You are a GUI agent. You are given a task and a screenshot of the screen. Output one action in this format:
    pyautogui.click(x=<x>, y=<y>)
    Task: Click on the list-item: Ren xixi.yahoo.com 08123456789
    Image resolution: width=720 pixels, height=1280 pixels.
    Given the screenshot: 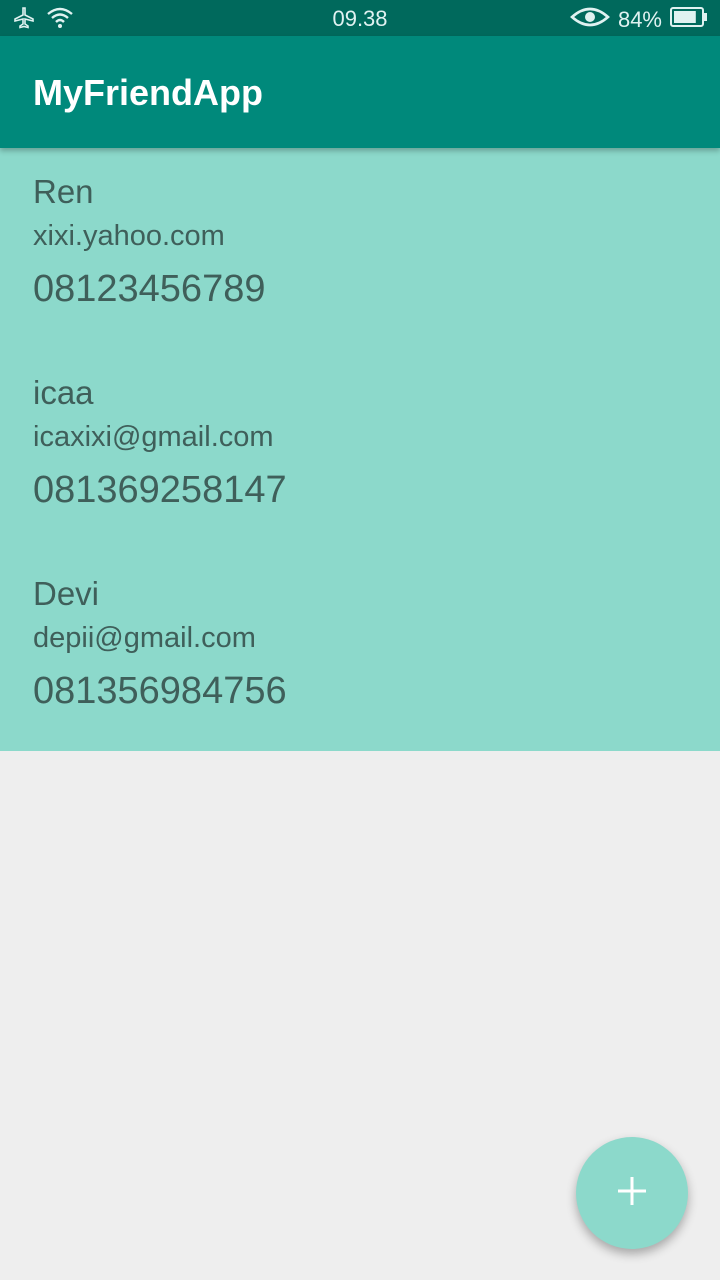 What is the action you would take?
    pyautogui.click(x=149, y=242)
    